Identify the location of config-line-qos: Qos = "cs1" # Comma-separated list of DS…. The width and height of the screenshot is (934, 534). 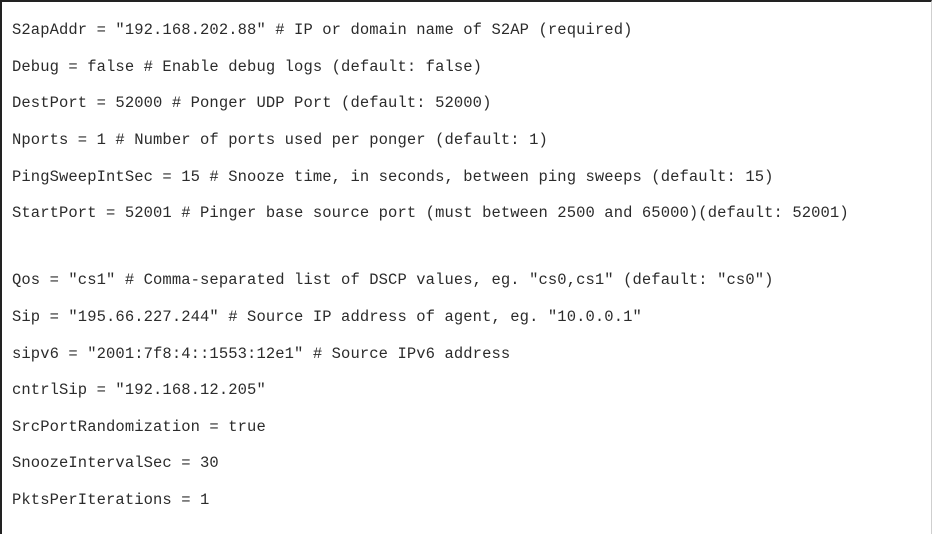
(393, 280).